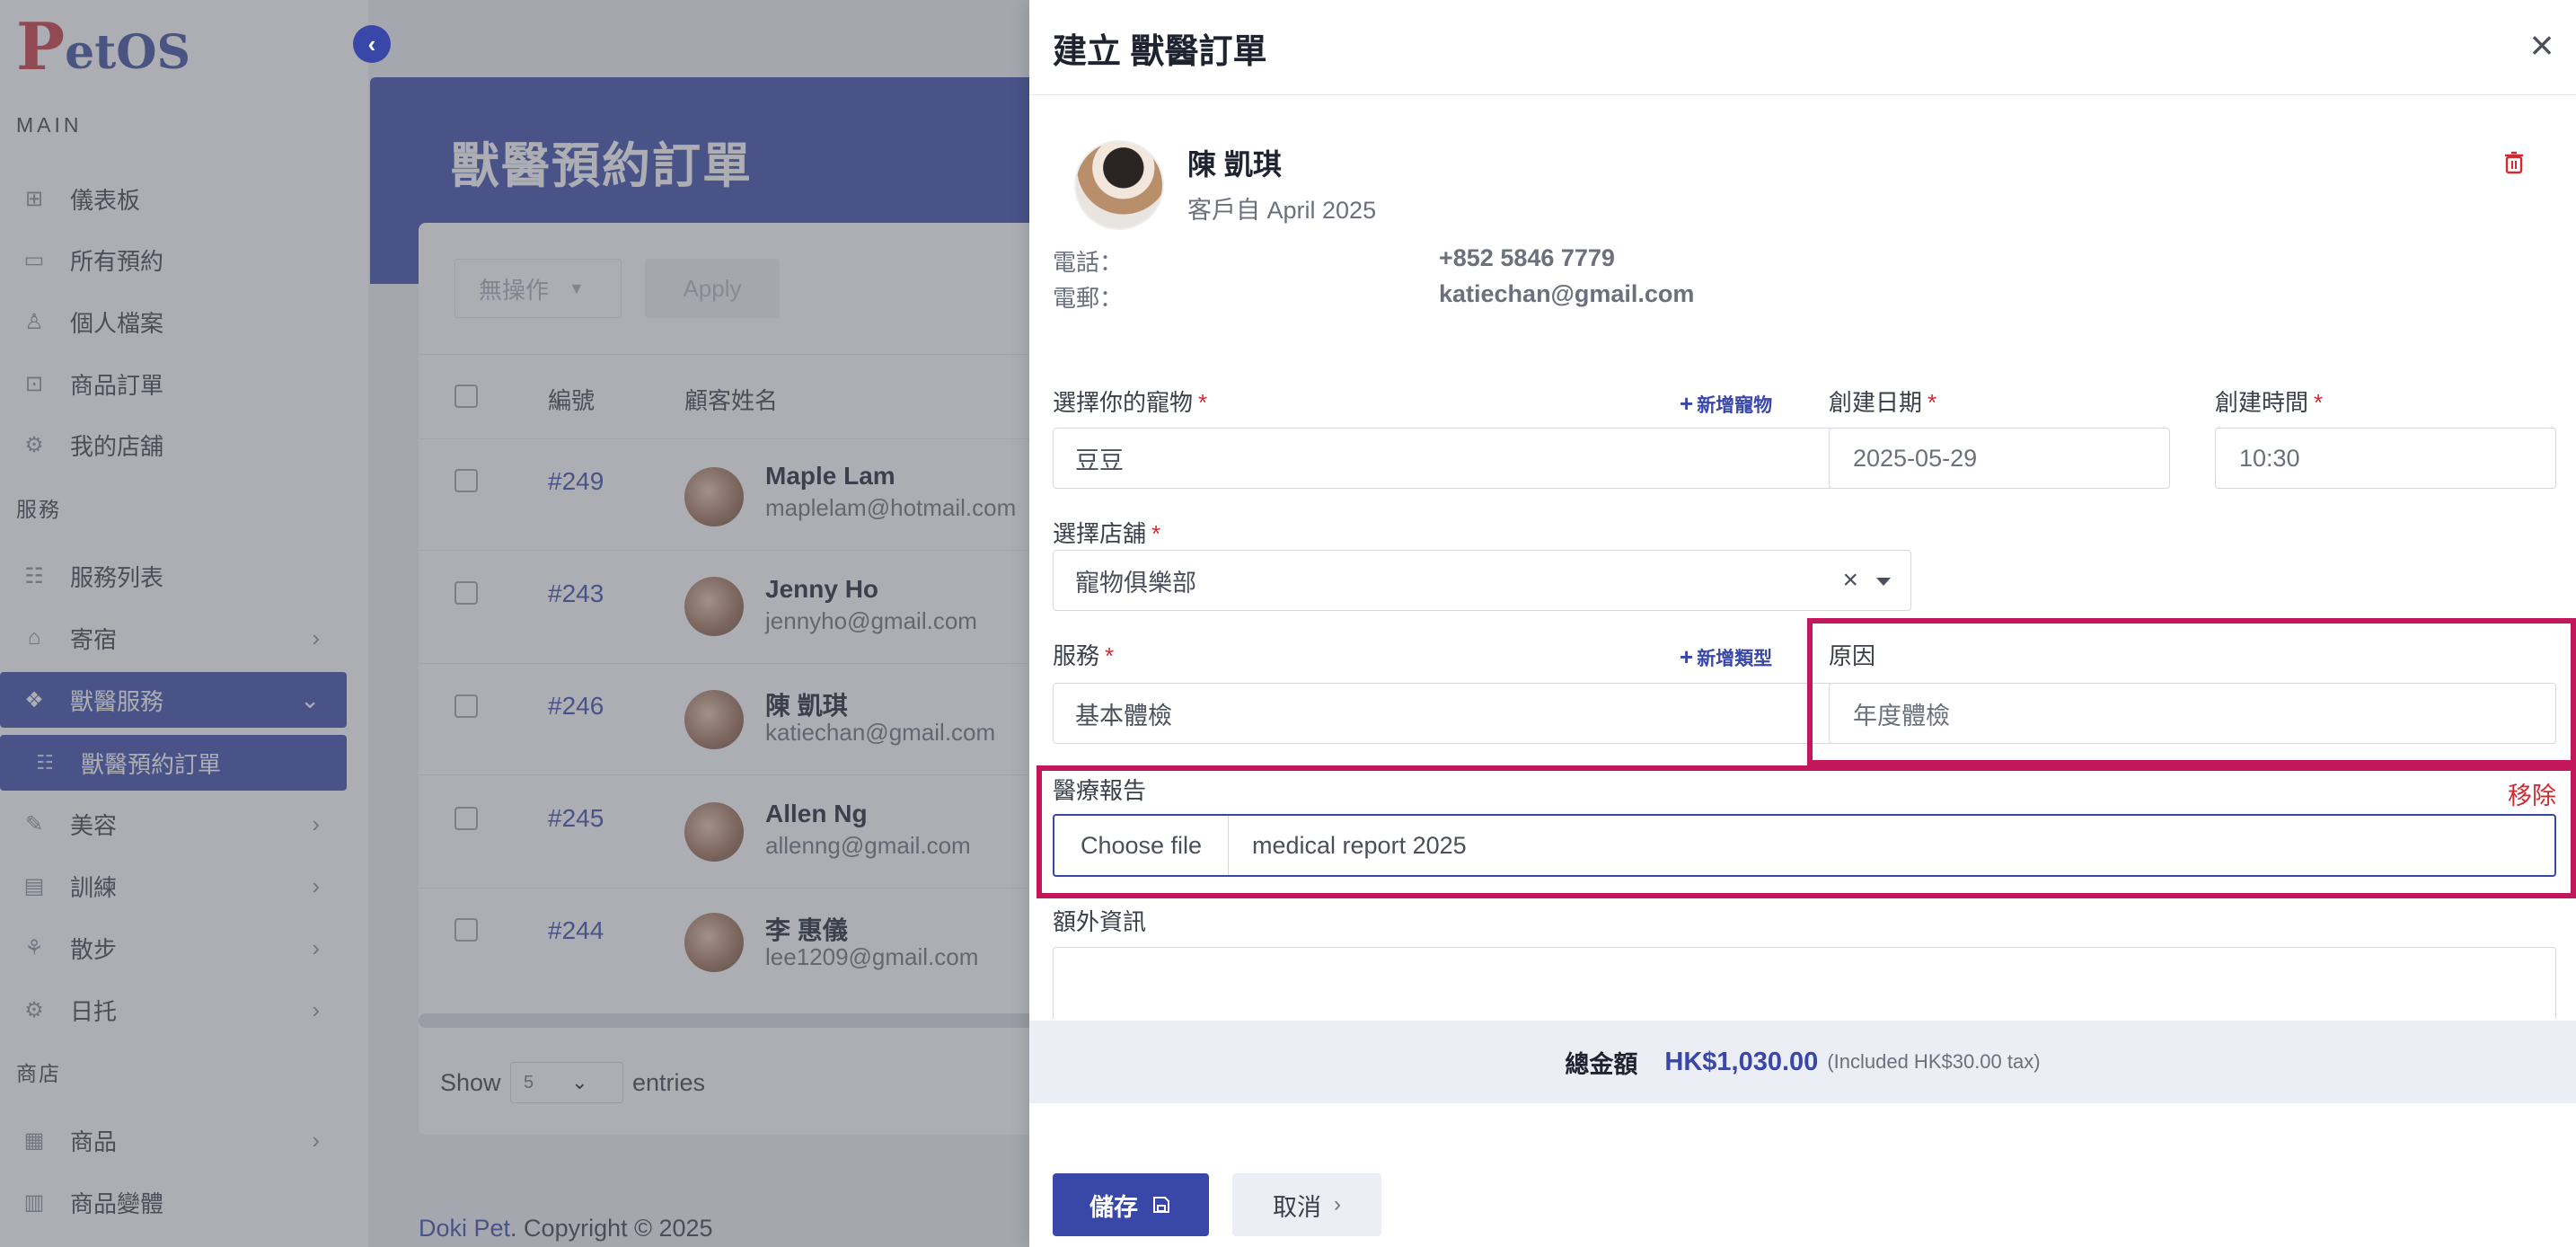 The height and width of the screenshot is (1247, 2576). I want to click on caret-down-icon, so click(1883, 582).